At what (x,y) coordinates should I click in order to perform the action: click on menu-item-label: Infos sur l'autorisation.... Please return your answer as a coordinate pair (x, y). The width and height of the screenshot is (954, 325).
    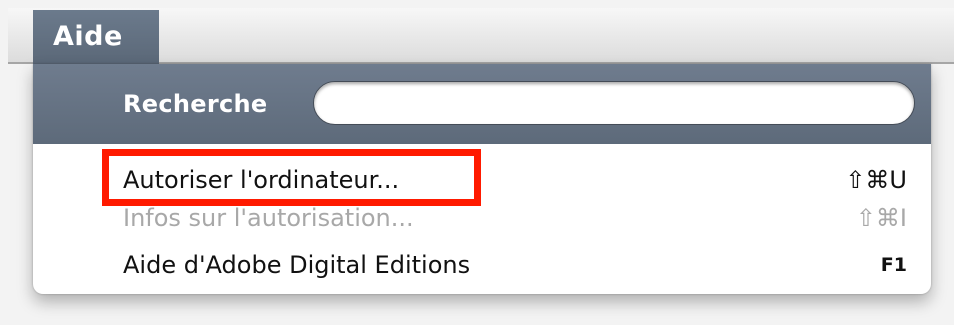
    Looking at the image, I should click on (268, 218).